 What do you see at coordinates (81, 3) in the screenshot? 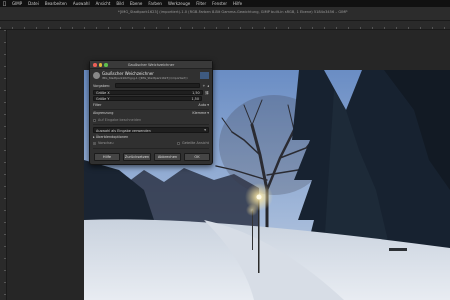
I see `menu-auswahl: Auswahl` at bounding box center [81, 3].